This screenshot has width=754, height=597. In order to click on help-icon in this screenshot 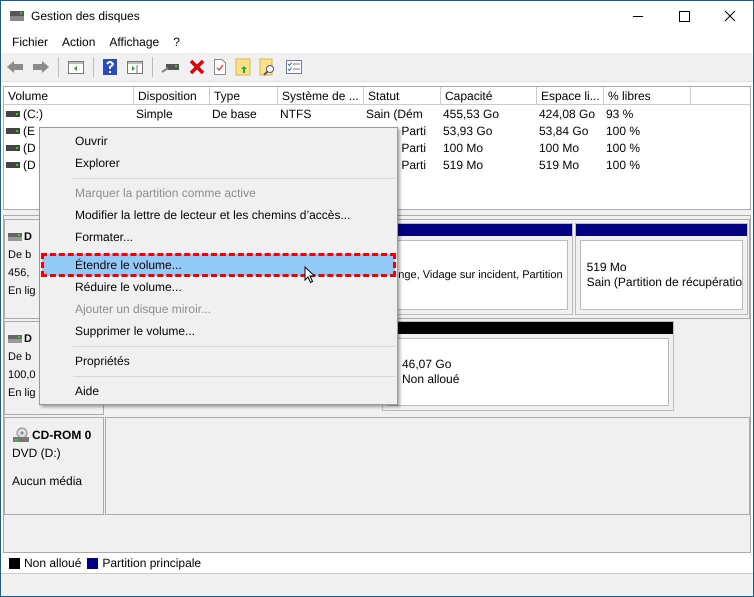, I will do `click(110, 67)`.